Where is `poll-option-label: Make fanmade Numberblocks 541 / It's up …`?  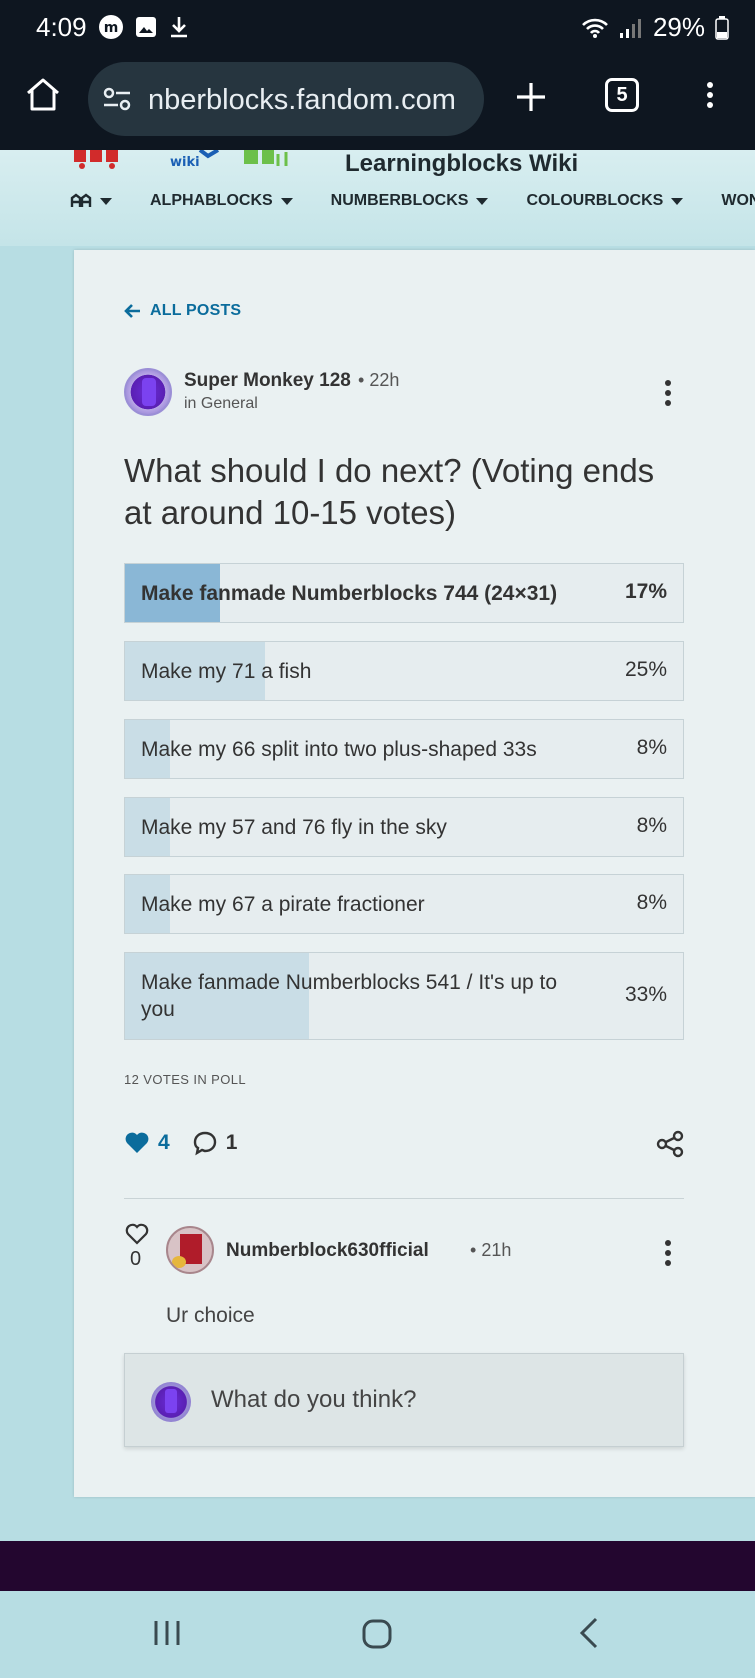
poll-option-label: Make fanmade Numberblocks 541 / It's up … is located at coordinates (349, 996).